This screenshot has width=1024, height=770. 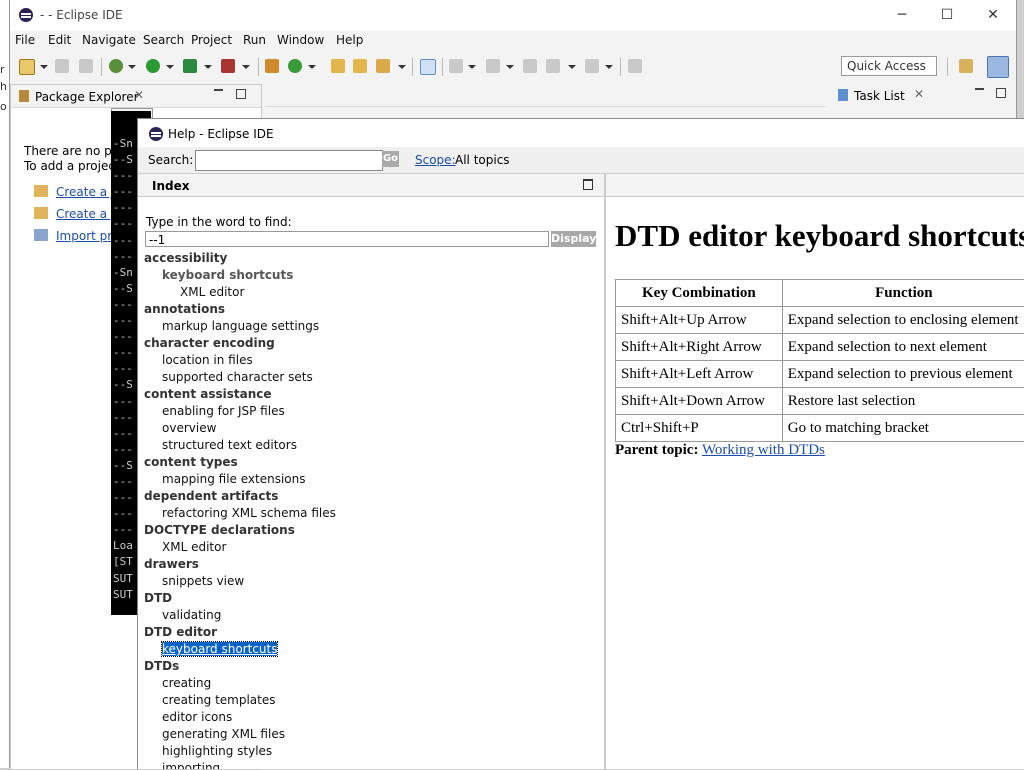 What do you see at coordinates (109, 40) in the screenshot?
I see `menu-navigate: Navigate` at bounding box center [109, 40].